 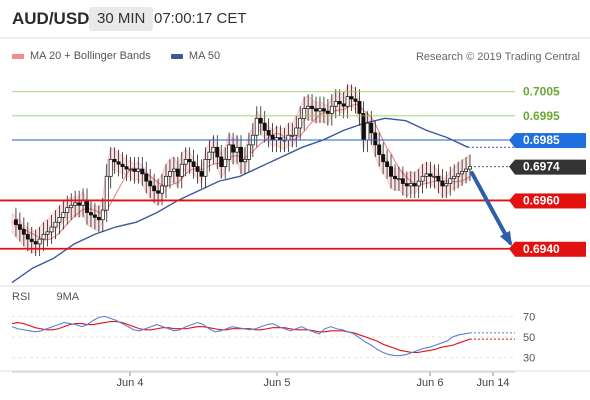 What do you see at coordinates (492, 383) in the screenshot?
I see `x-tick-label: Jun 14` at bounding box center [492, 383].